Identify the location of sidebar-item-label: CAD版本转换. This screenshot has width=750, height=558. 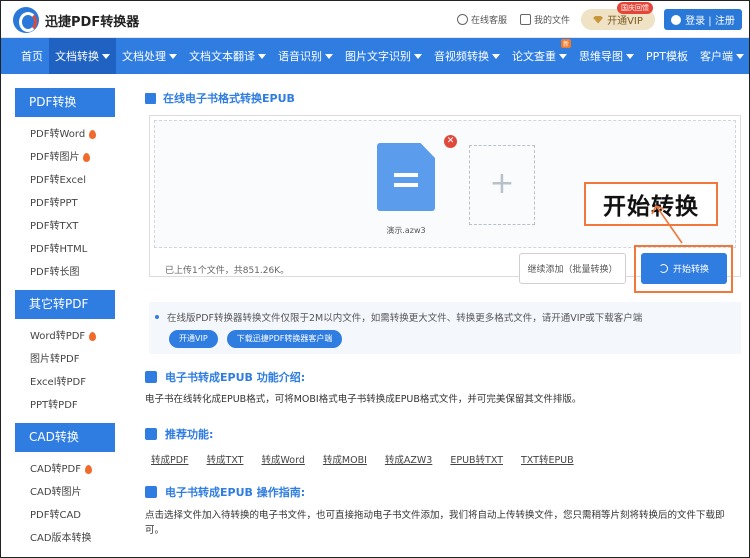
(61, 538).